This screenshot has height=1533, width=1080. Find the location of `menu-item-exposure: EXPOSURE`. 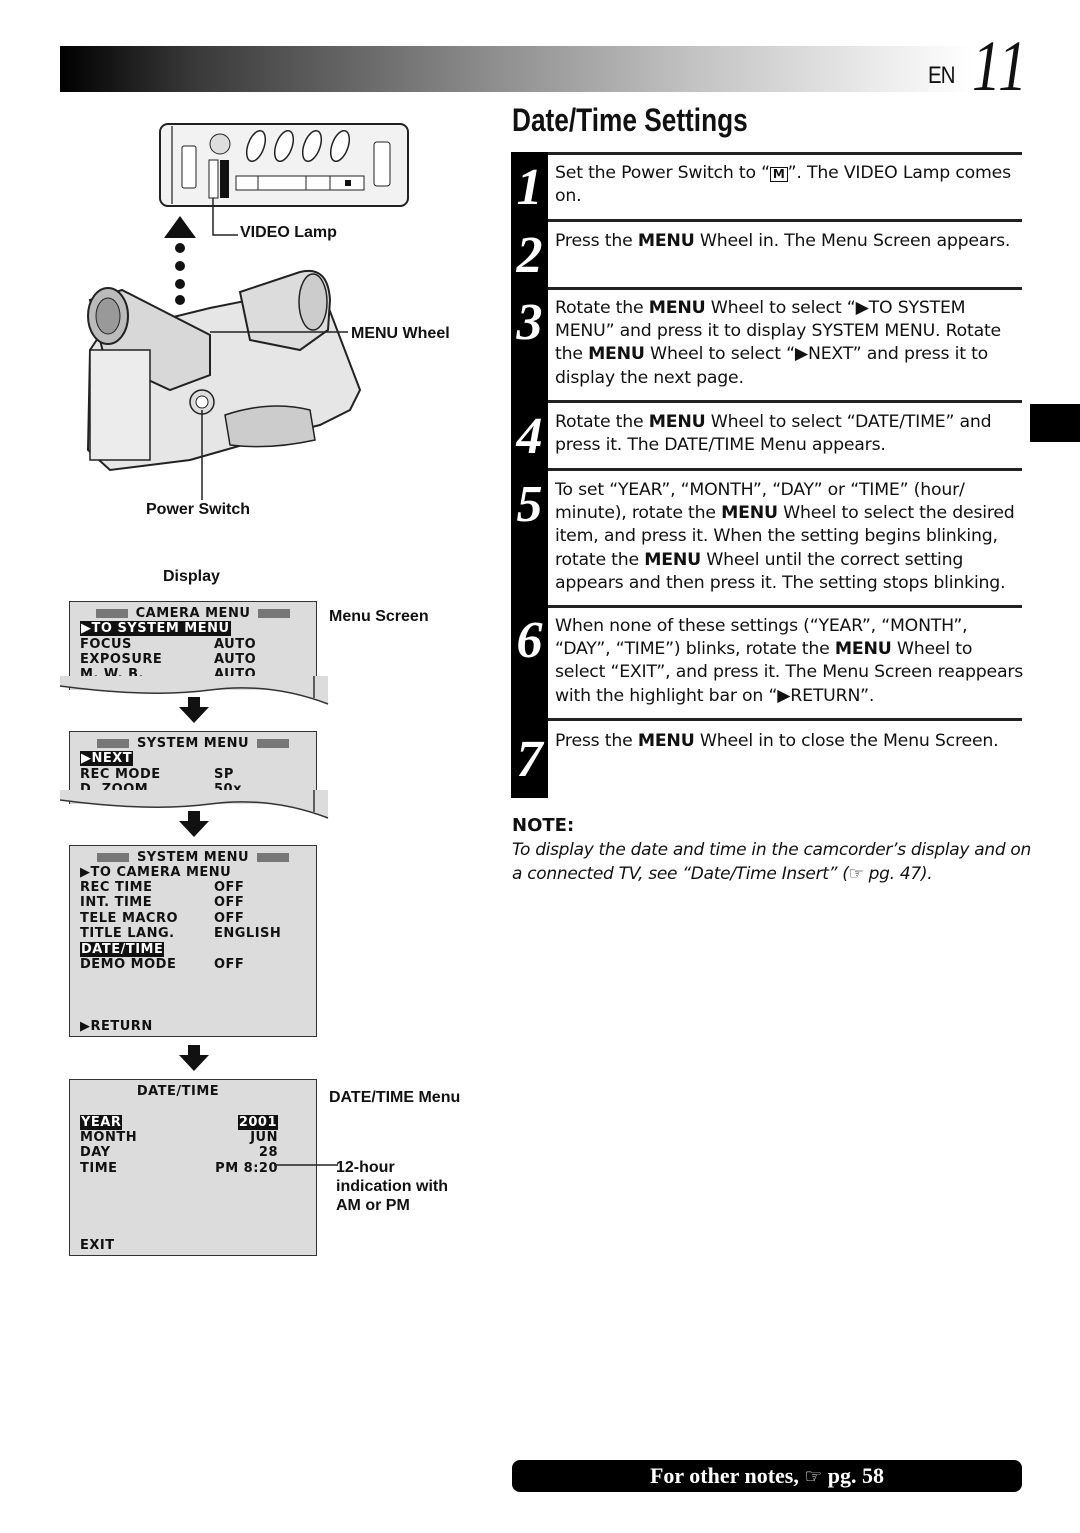

menu-item-exposure: EXPOSURE is located at coordinates (121, 659).